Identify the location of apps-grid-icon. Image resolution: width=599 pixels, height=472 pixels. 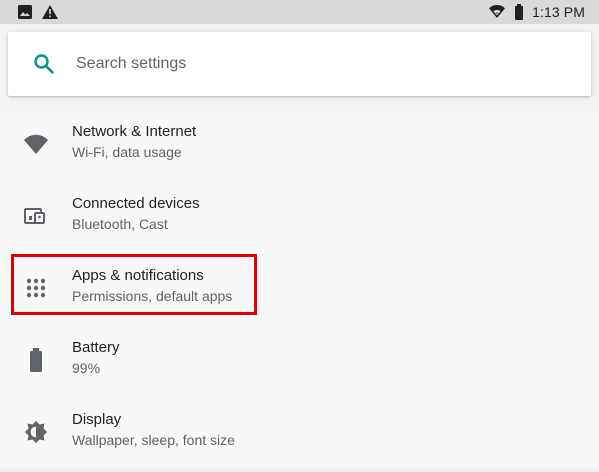
(36, 288).